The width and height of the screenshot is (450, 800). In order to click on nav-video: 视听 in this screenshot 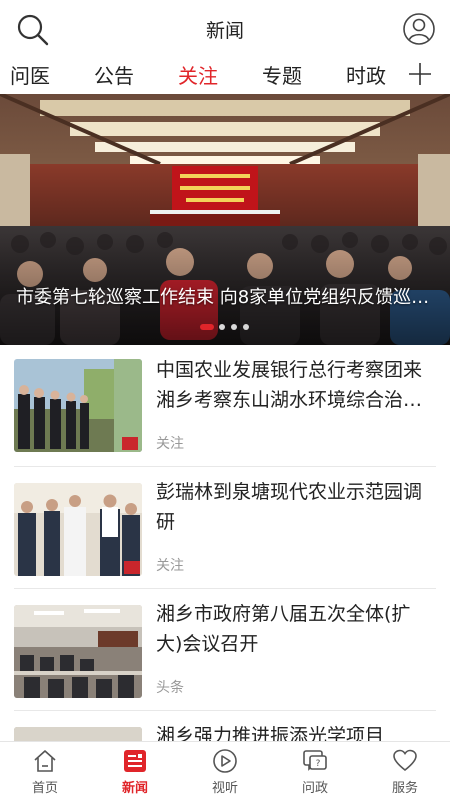, I will do `click(225, 771)`.